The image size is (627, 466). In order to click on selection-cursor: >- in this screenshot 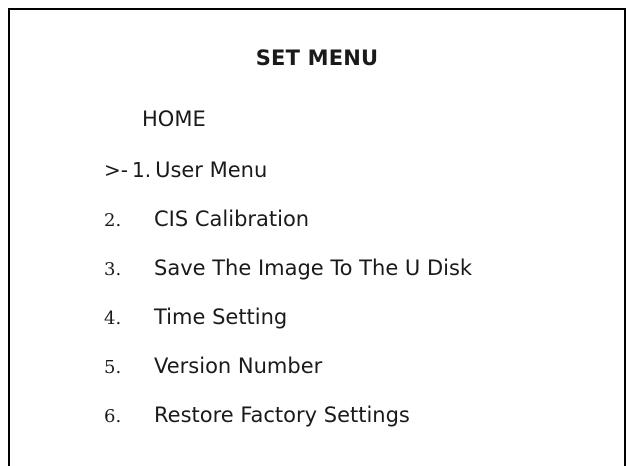, I will do `click(116, 170)`.